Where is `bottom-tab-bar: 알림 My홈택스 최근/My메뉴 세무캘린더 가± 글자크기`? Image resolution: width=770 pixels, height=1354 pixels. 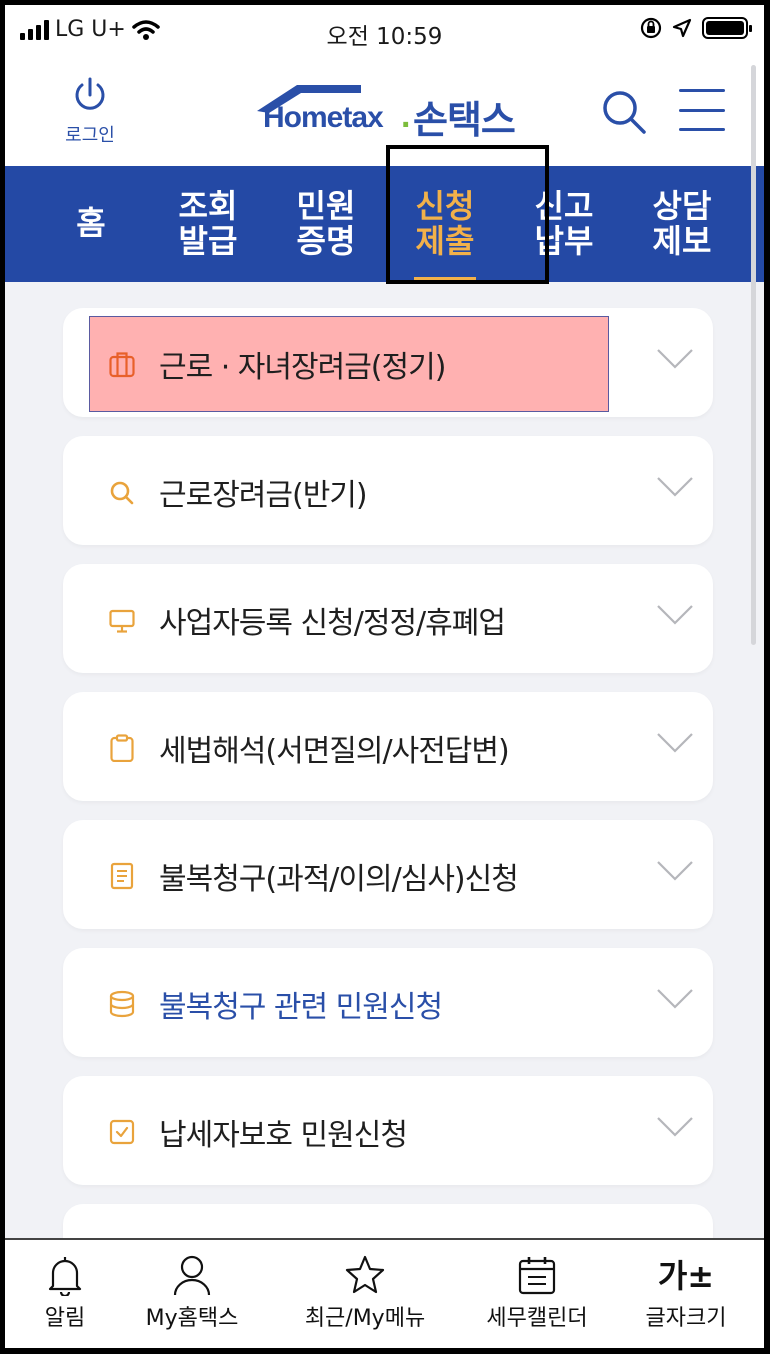 bottom-tab-bar: 알림 My홈택스 최근/My메뉴 세무캘린더 가± 글자크기 is located at coordinates (384, 1293).